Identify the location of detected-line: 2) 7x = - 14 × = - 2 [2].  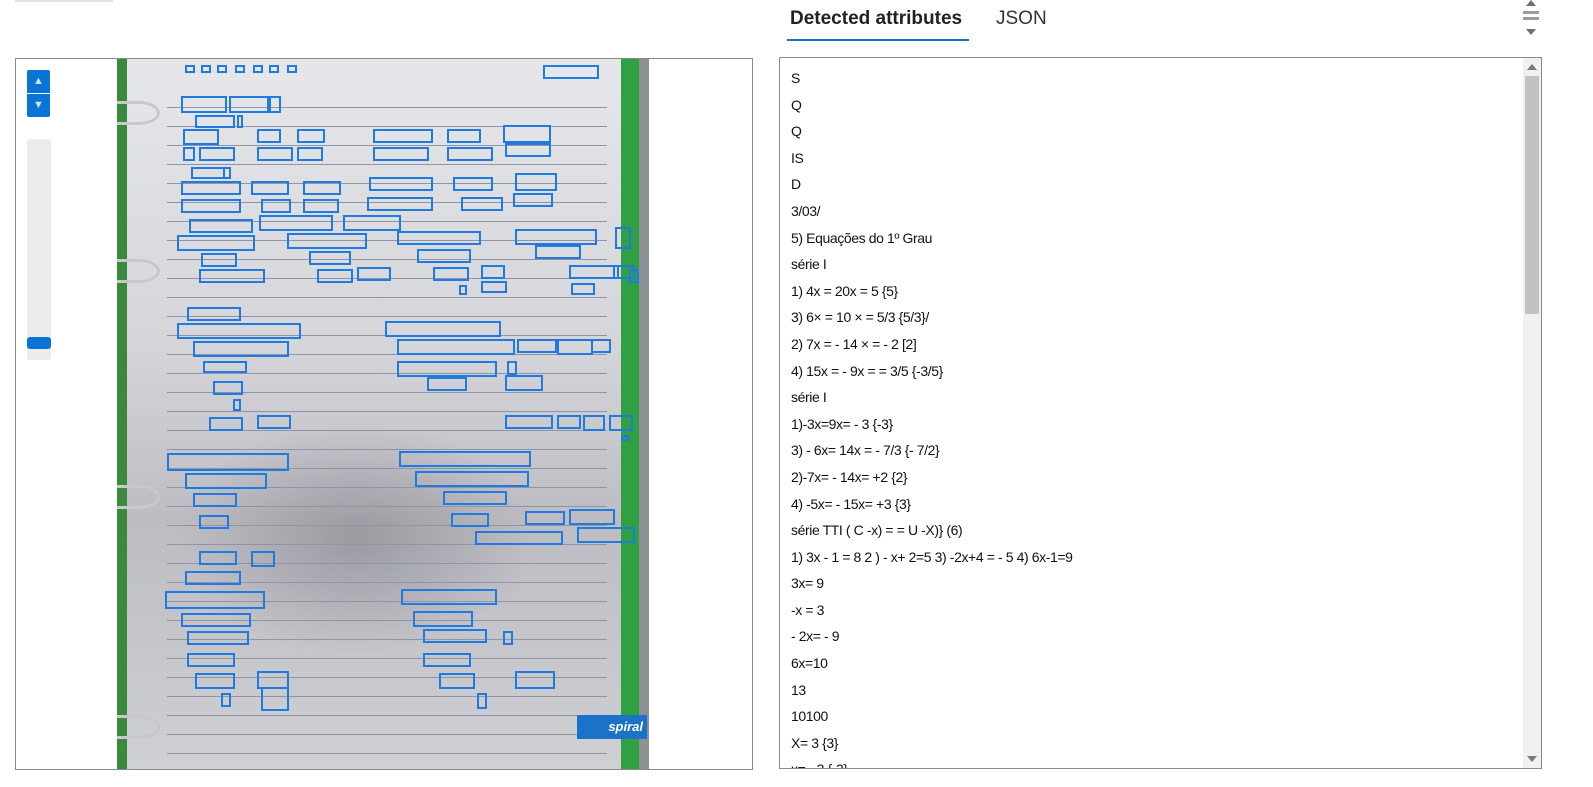
(854, 343).